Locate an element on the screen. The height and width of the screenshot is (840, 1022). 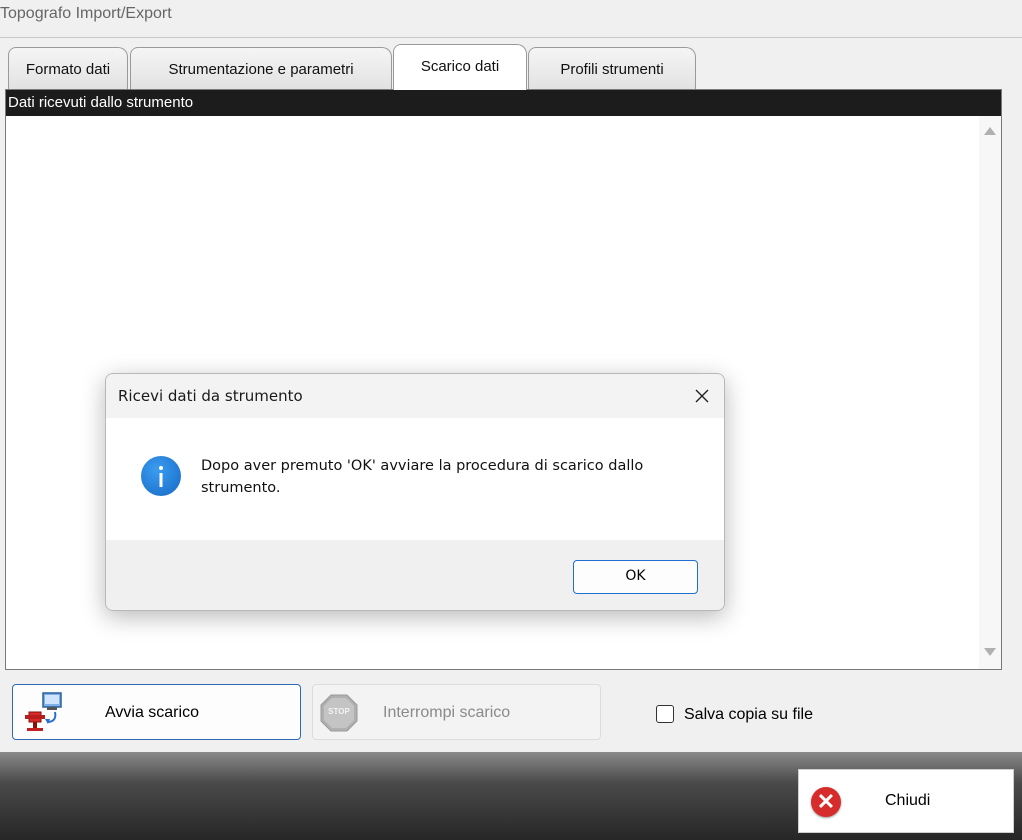
save-copy-checkbox is located at coordinates (665, 714).